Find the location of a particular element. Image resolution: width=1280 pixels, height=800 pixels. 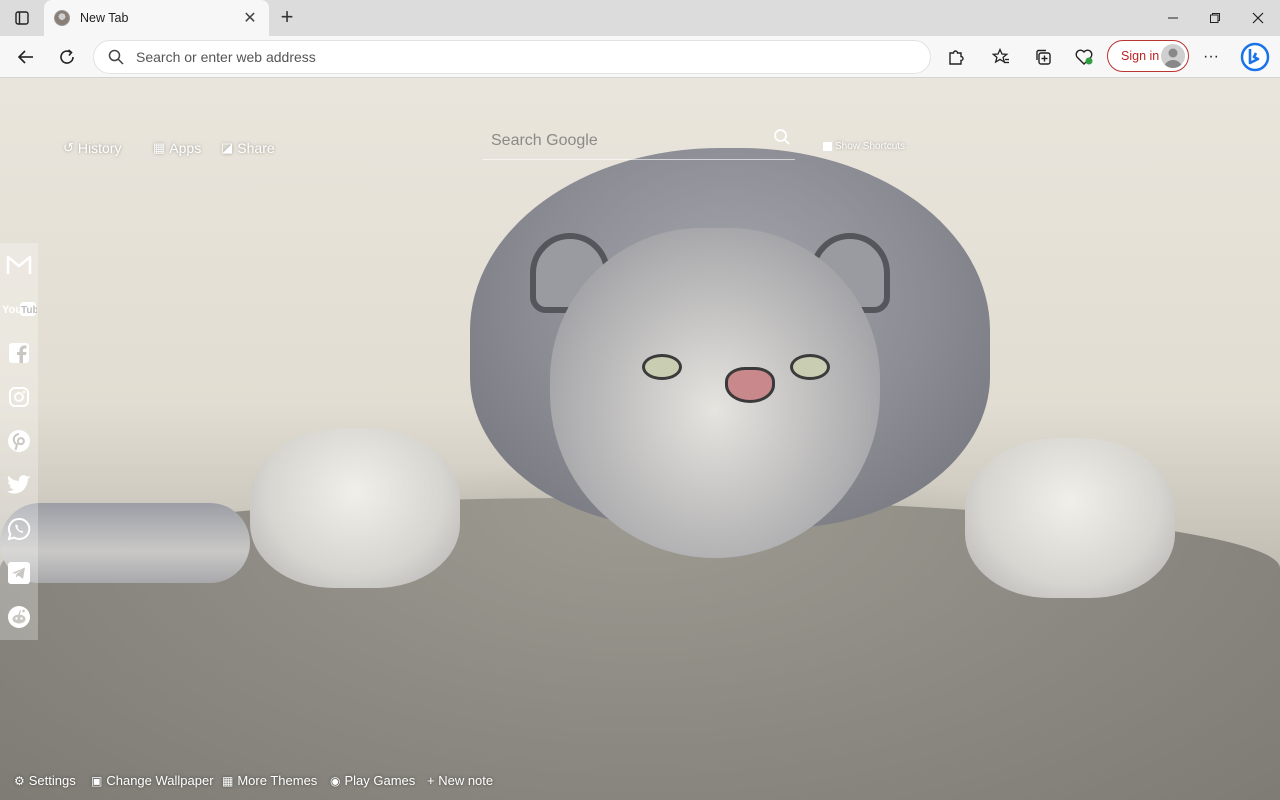

refresh-icon is located at coordinates (67, 56).